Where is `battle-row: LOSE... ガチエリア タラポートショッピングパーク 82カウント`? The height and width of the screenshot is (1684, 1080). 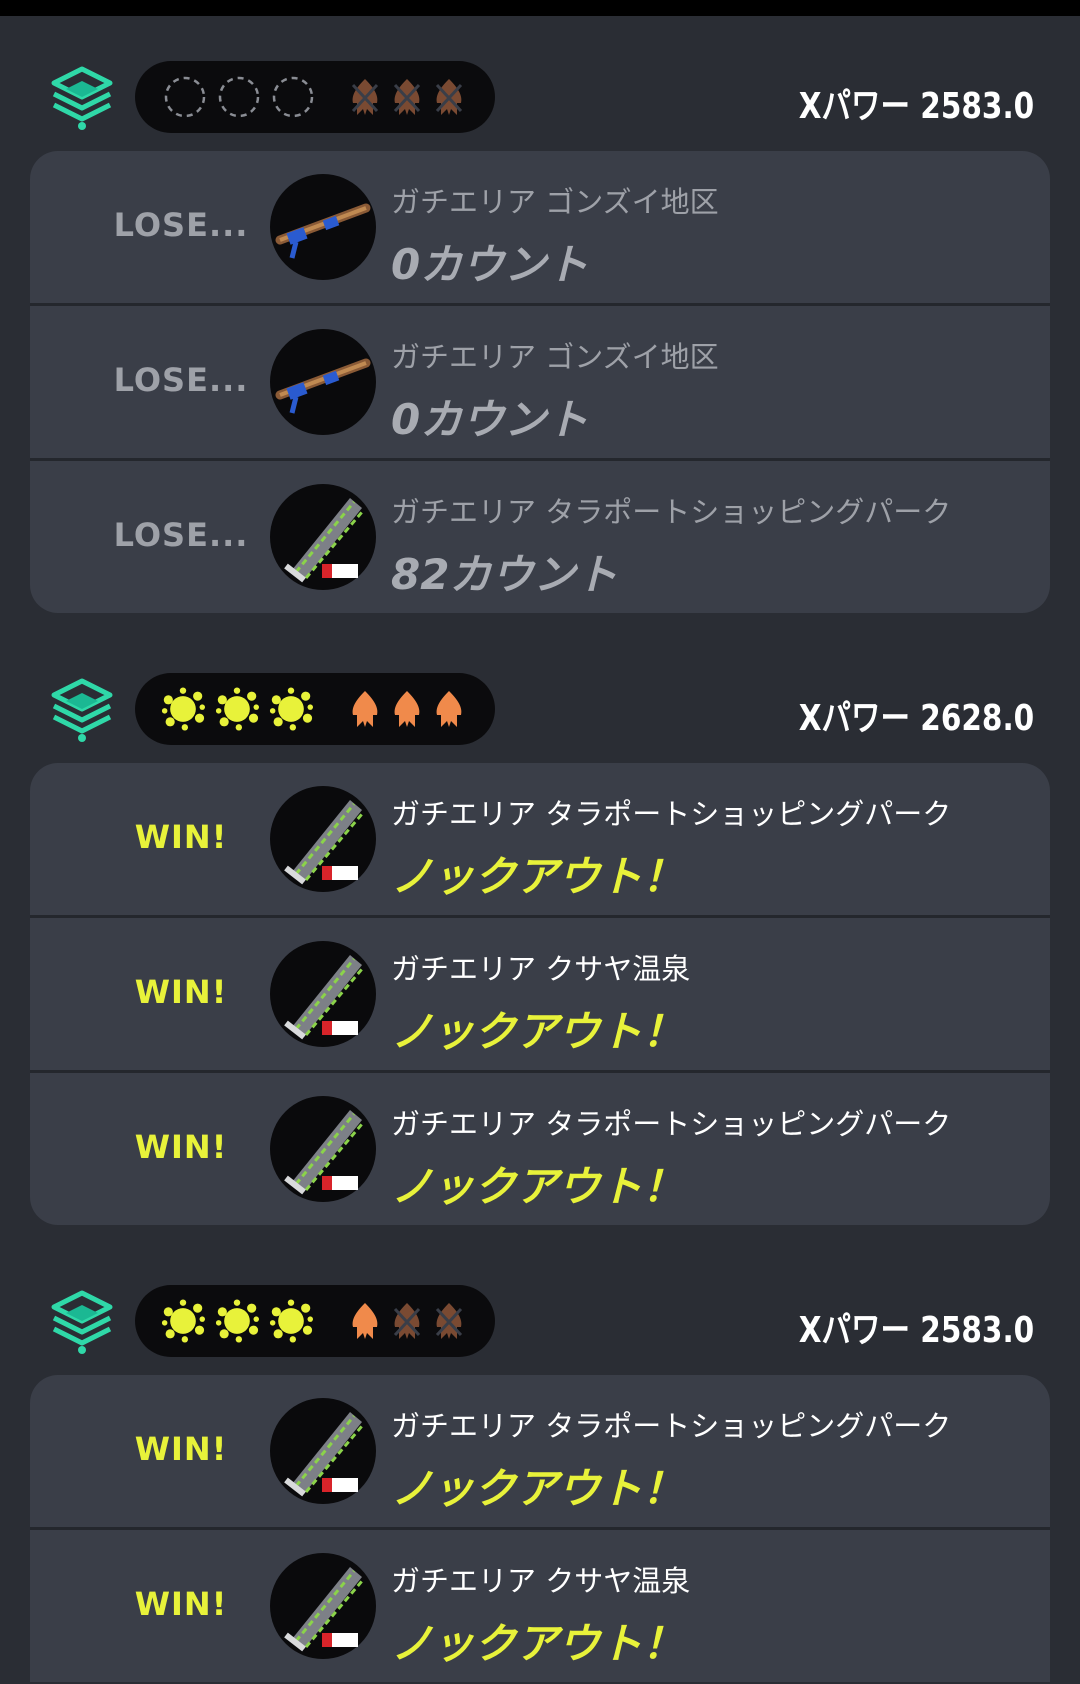 battle-row: LOSE... ガチエリア タラポートショッピングパーク 82カウント is located at coordinates (540, 535).